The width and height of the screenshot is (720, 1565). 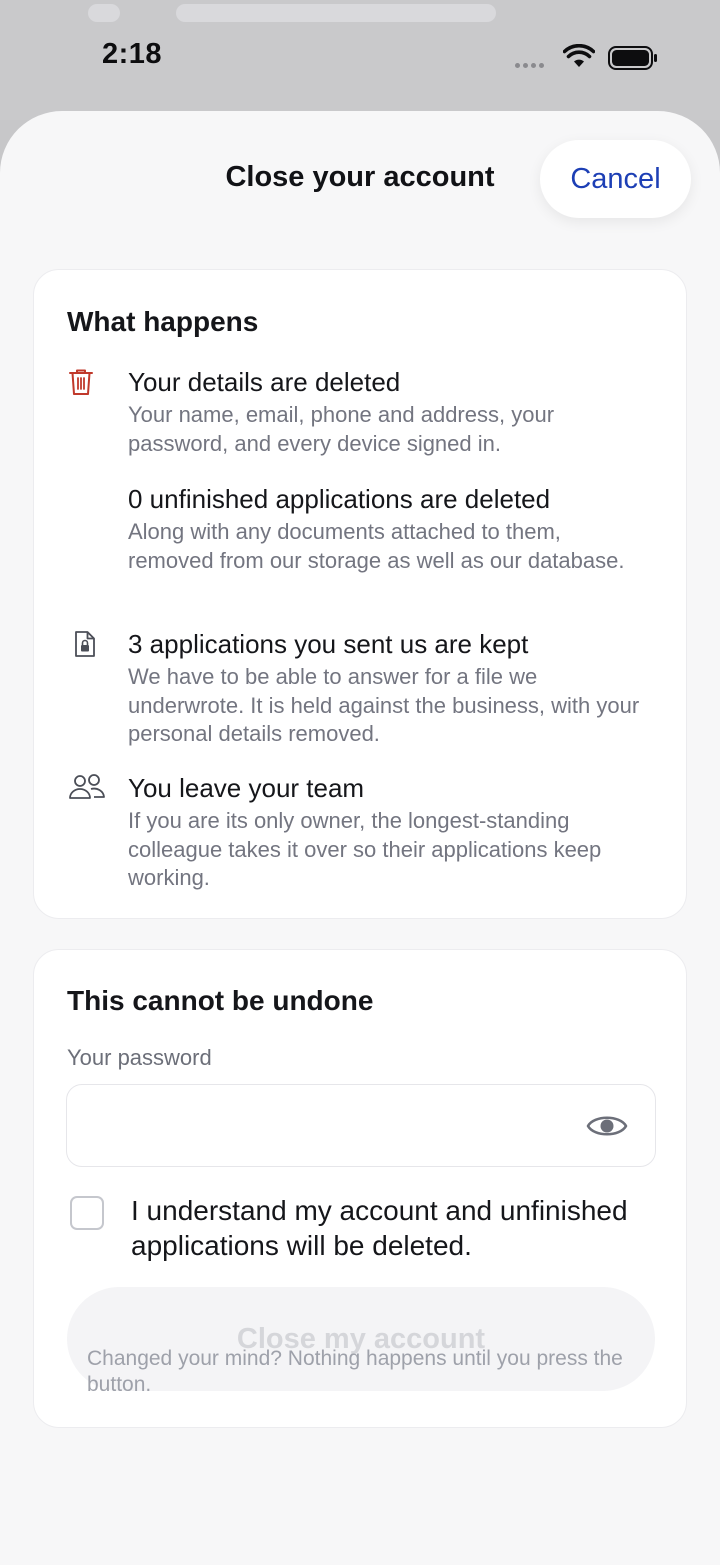 What do you see at coordinates (81, 382) in the screenshot?
I see `trash-icon` at bounding box center [81, 382].